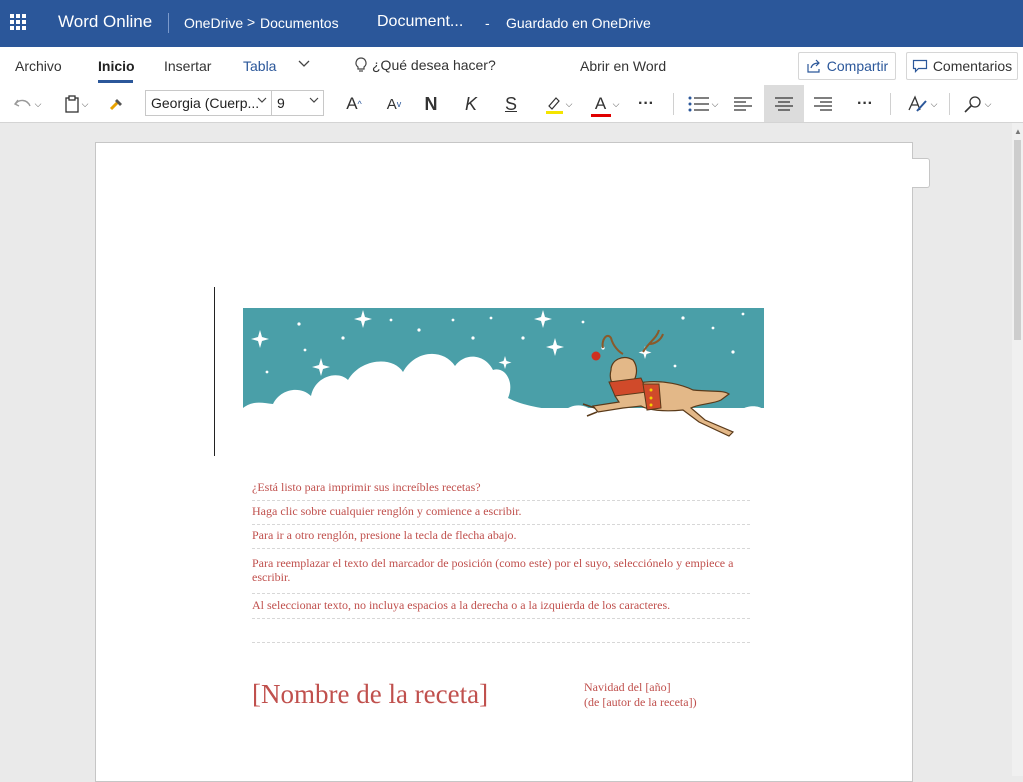 This screenshot has width=1023, height=782. What do you see at coordinates (370, 694) in the screenshot?
I see `recipe-name-placeholder: [Nombre de la receta]` at bounding box center [370, 694].